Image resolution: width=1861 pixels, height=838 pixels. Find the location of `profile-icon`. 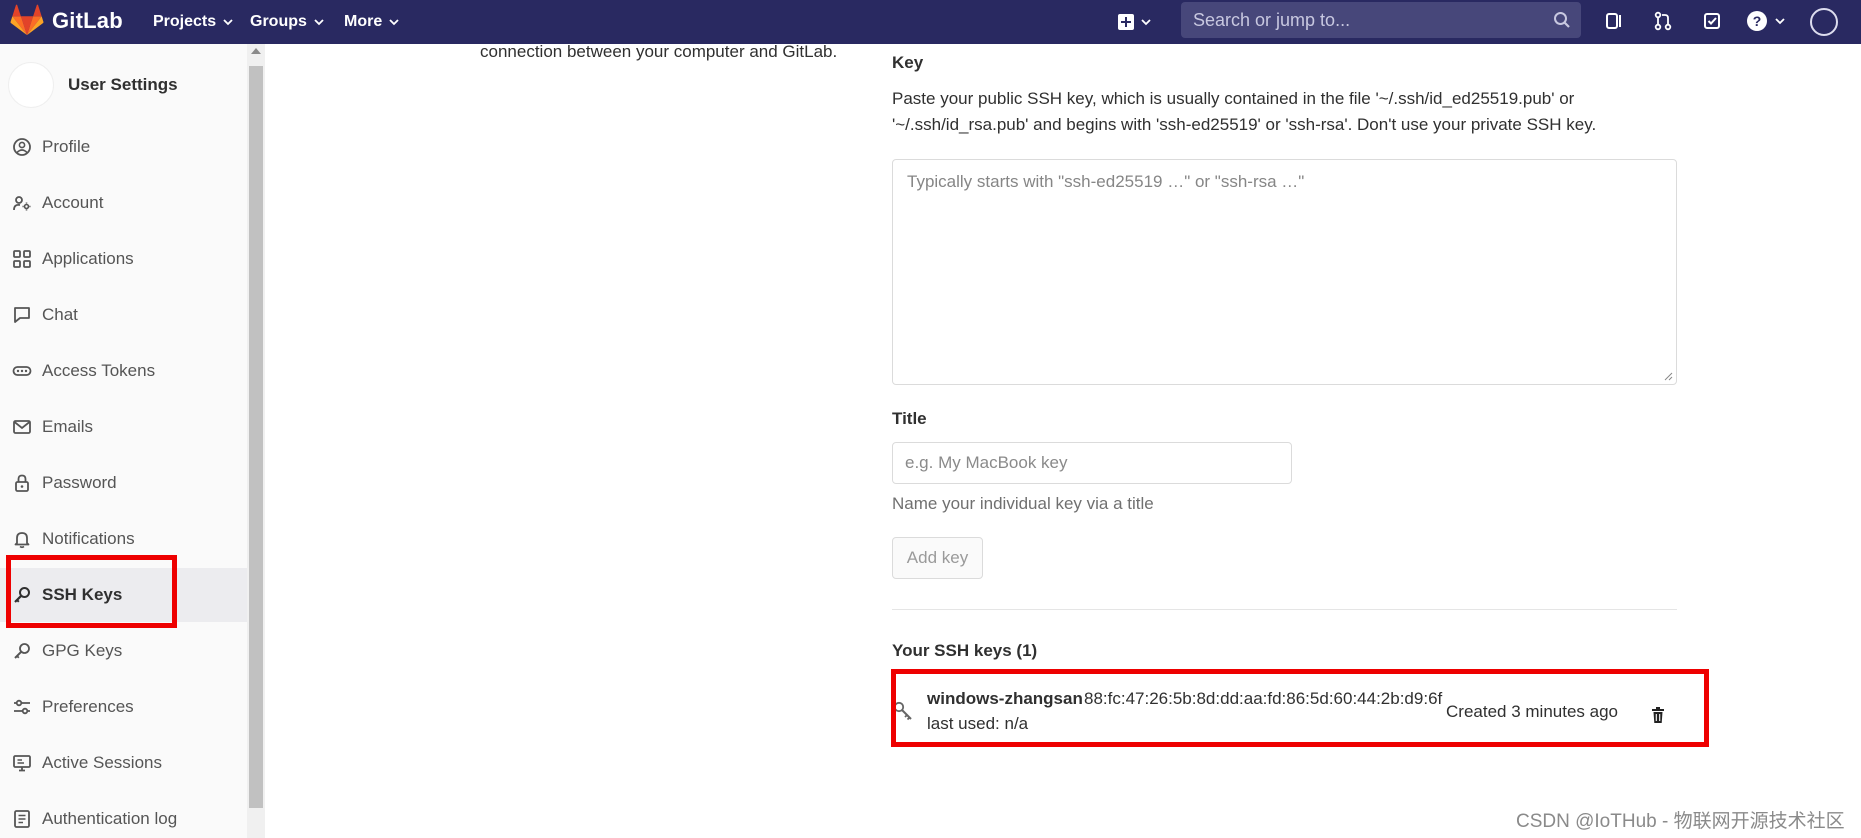

profile-icon is located at coordinates (22, 147).